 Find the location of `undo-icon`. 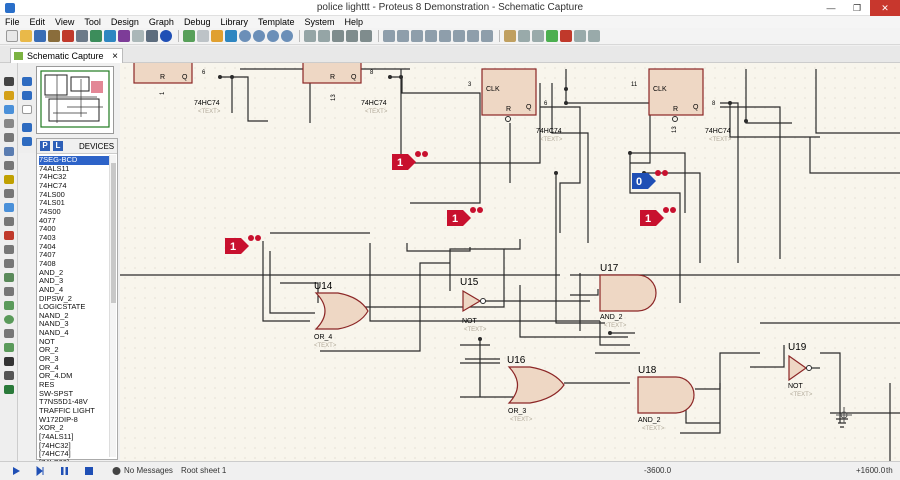

undo-icon is located at coordinates (310, 36).